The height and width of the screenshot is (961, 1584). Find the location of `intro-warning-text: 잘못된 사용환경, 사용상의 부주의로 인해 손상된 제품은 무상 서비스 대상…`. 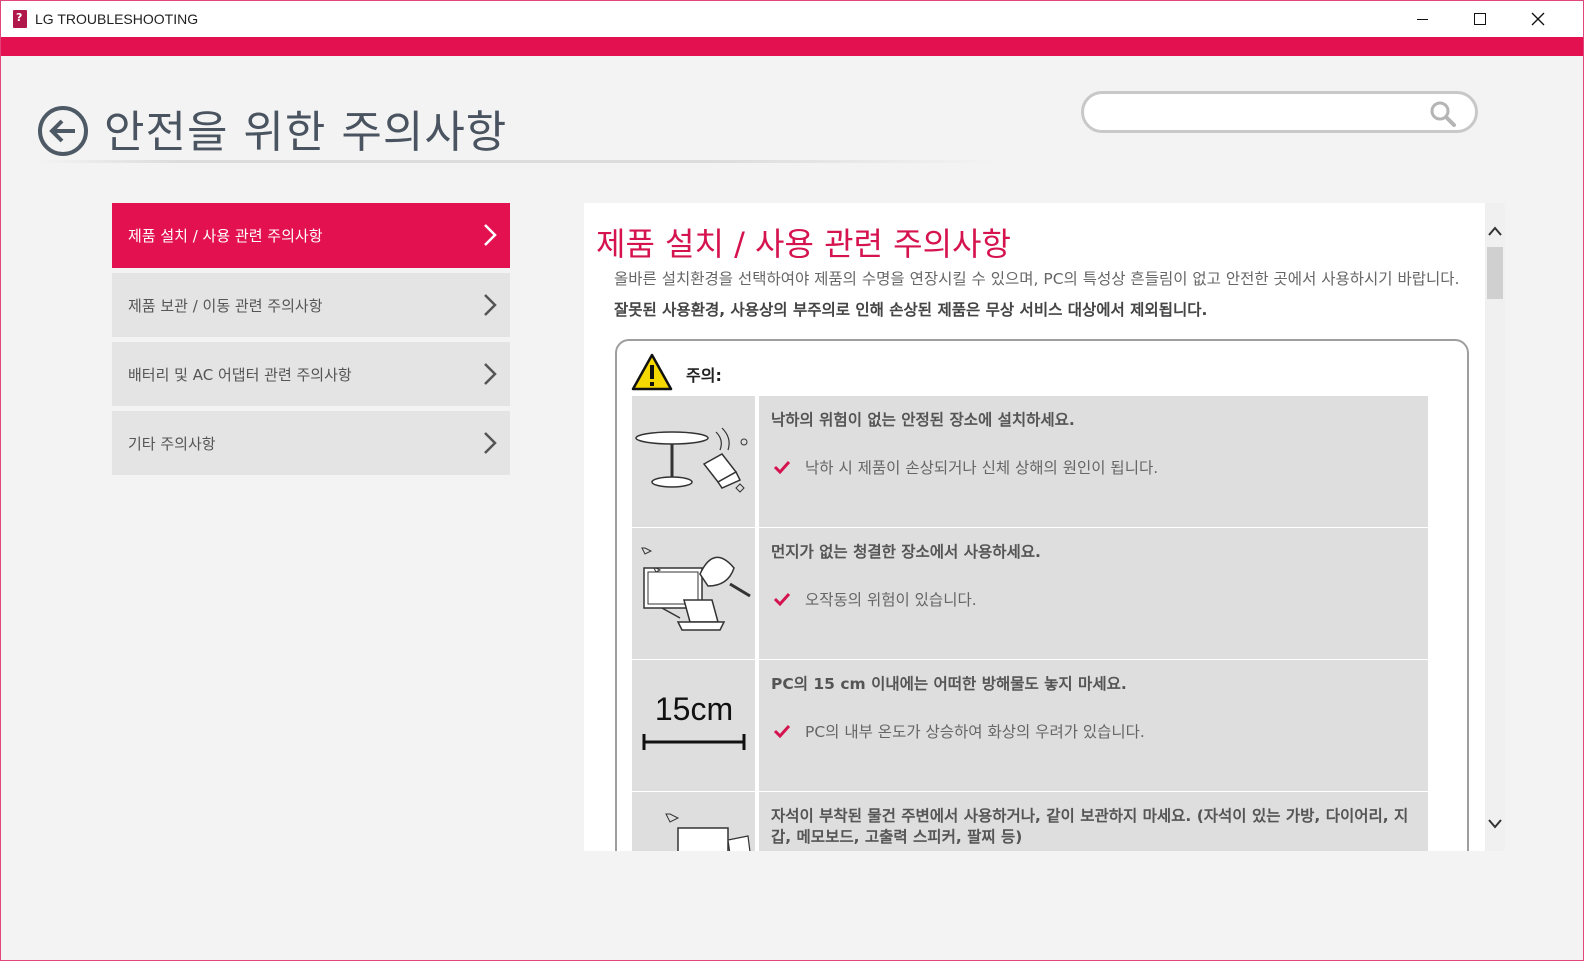

intro-warning-text: 잘못된 사용환경, 사용상의 부주의로 인해 손상된 제품은 무상 서비스 대상… is located at coordinates (911, 310).